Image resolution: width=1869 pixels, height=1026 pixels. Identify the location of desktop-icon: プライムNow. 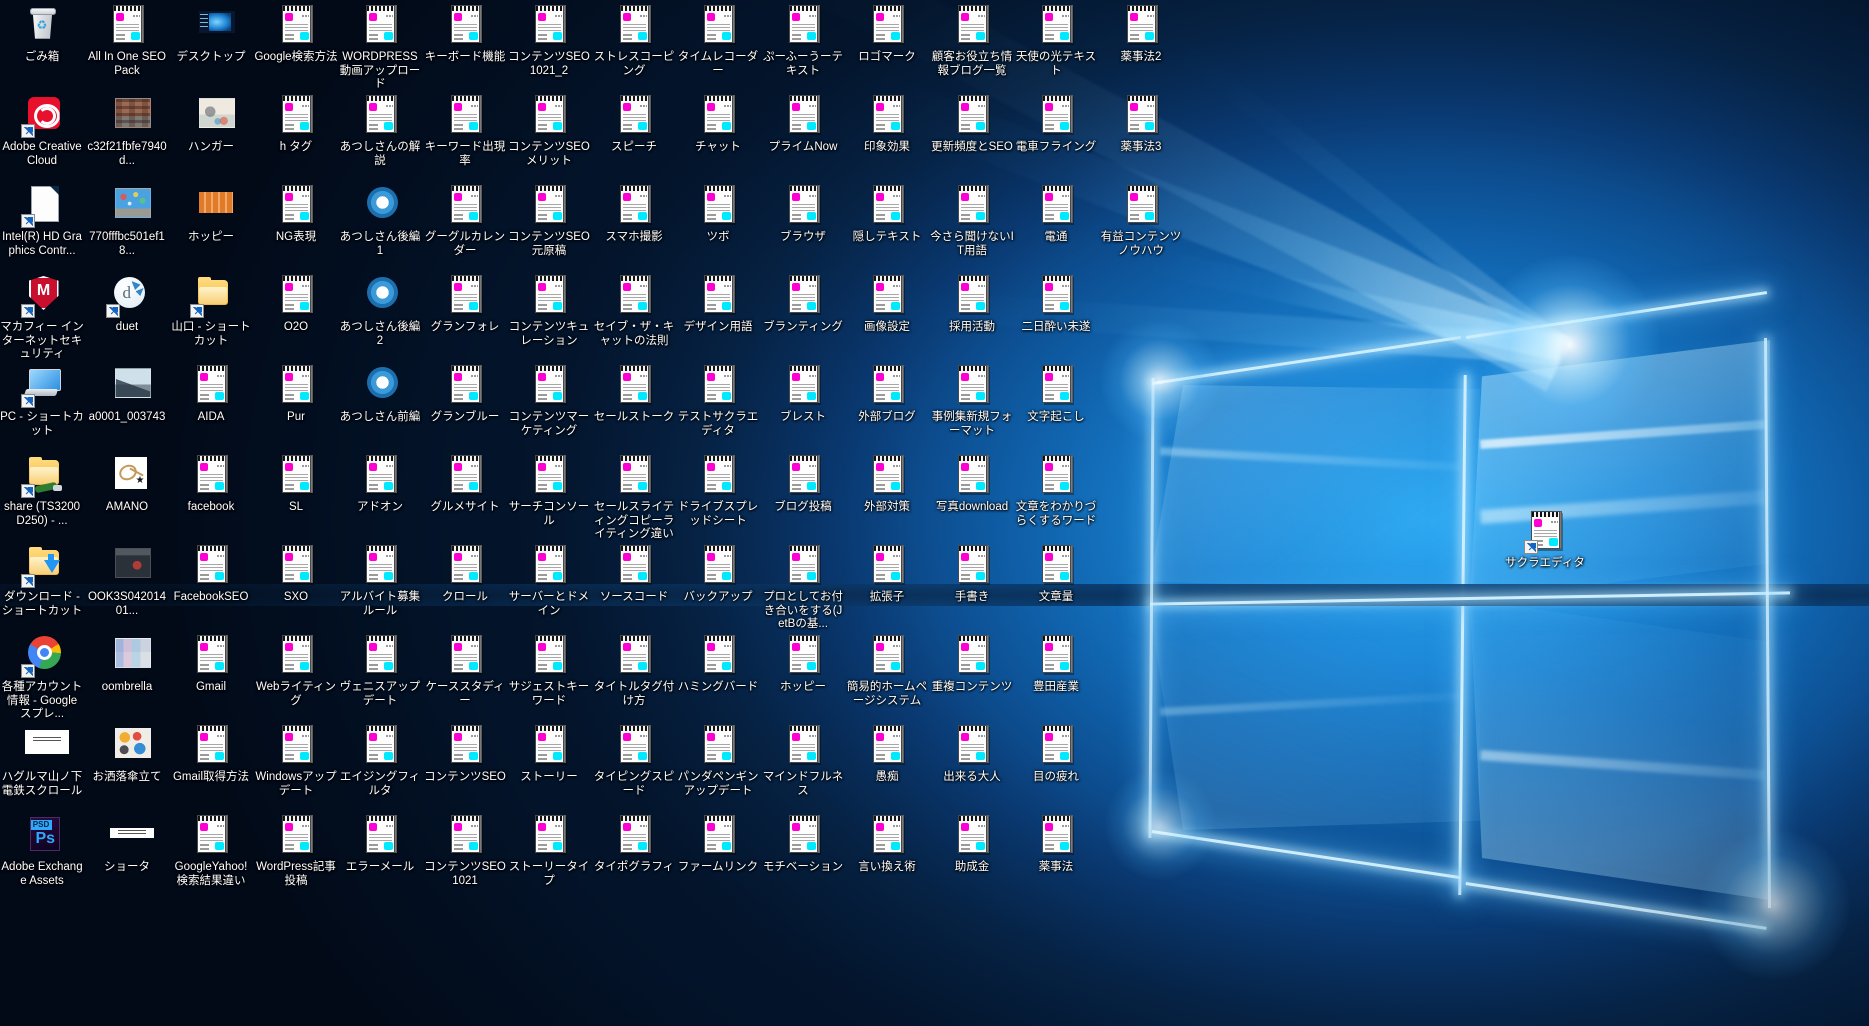
(803, 123).